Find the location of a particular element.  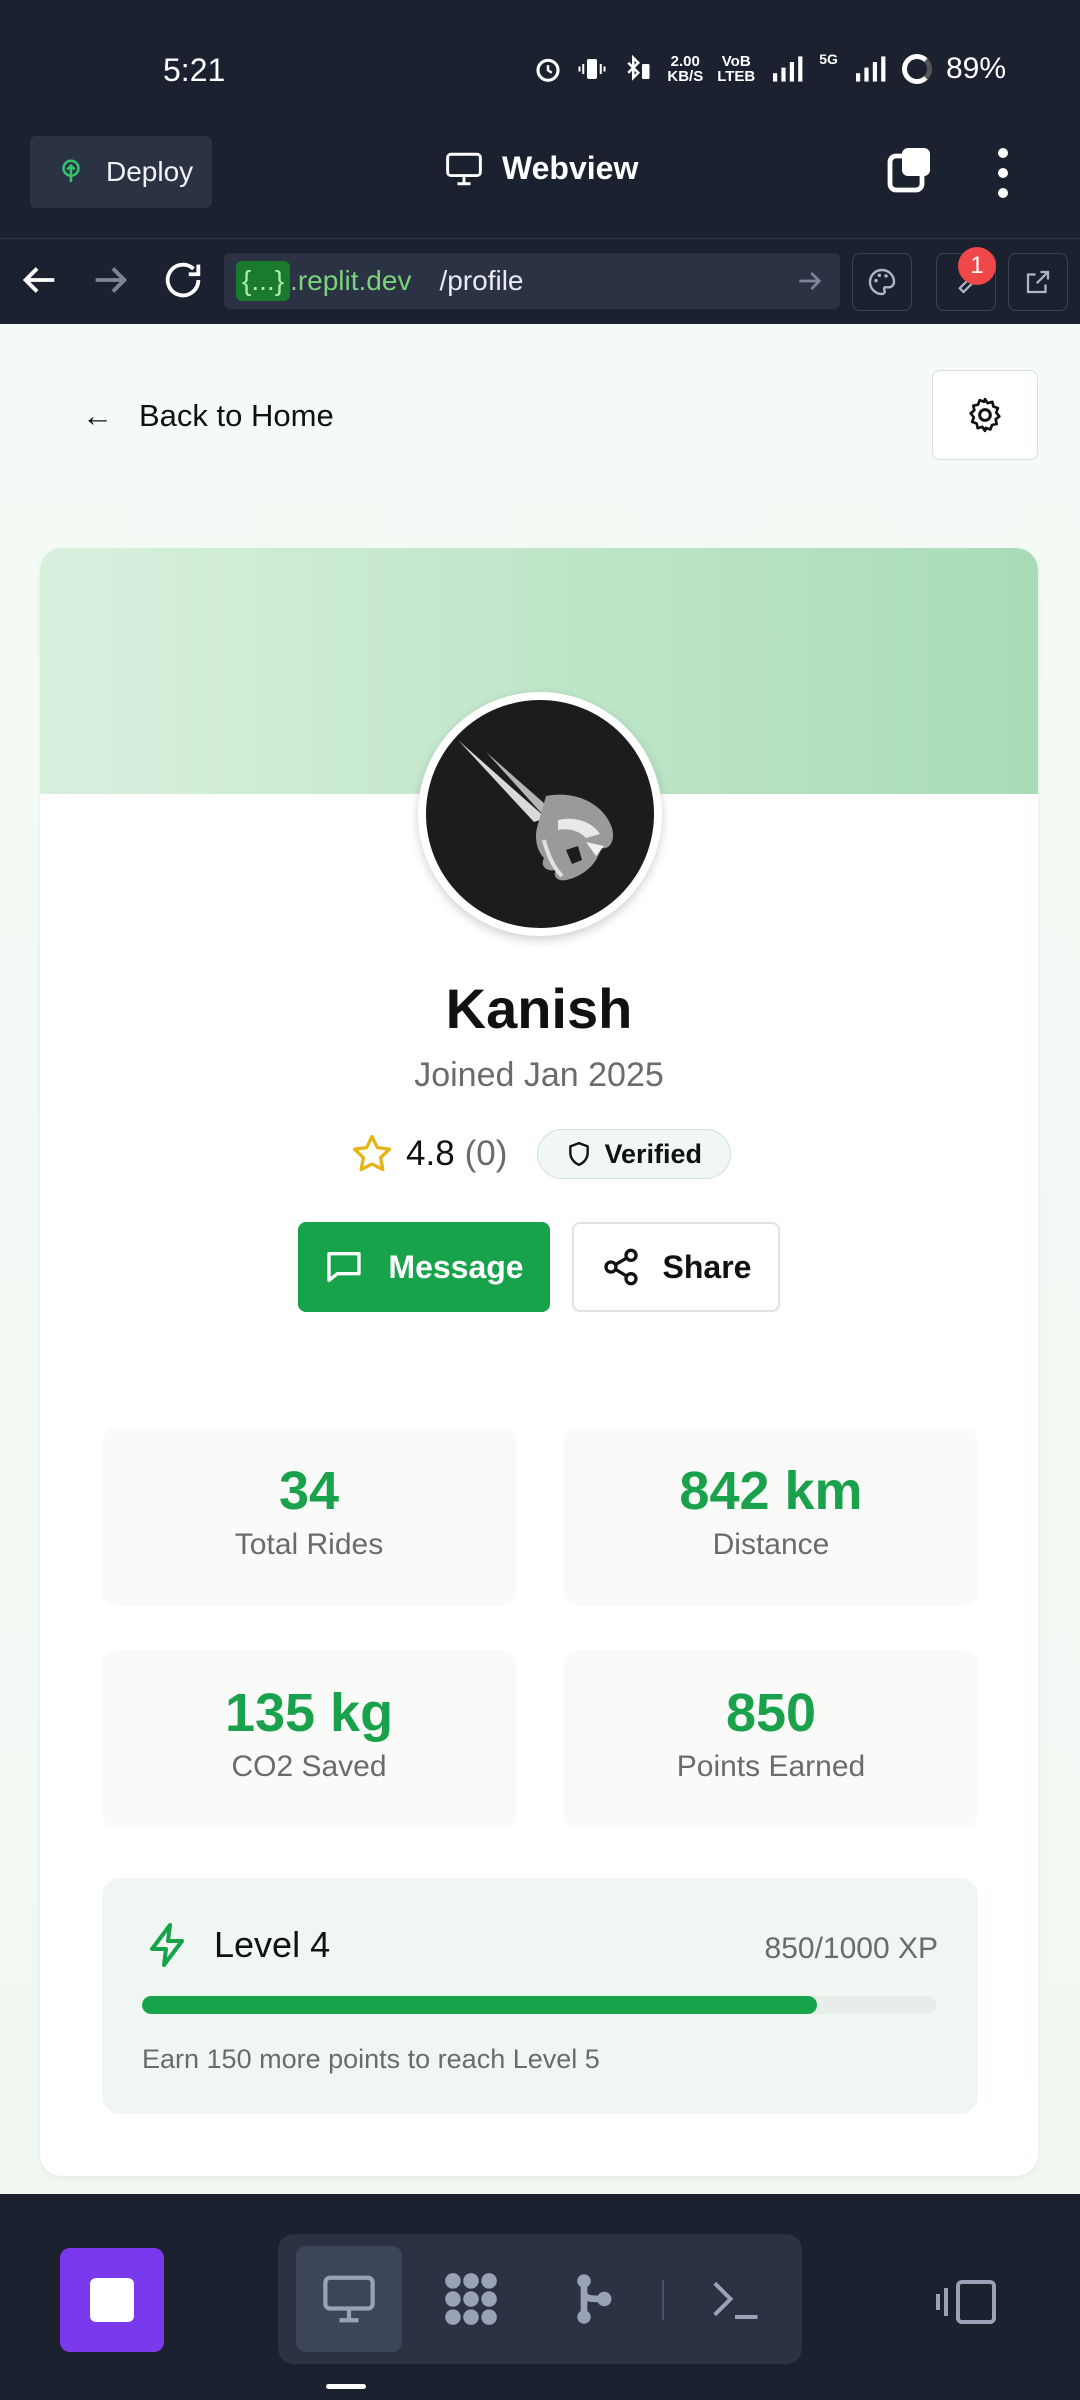

git-branch-icon is located at coordinates (594, 2299).